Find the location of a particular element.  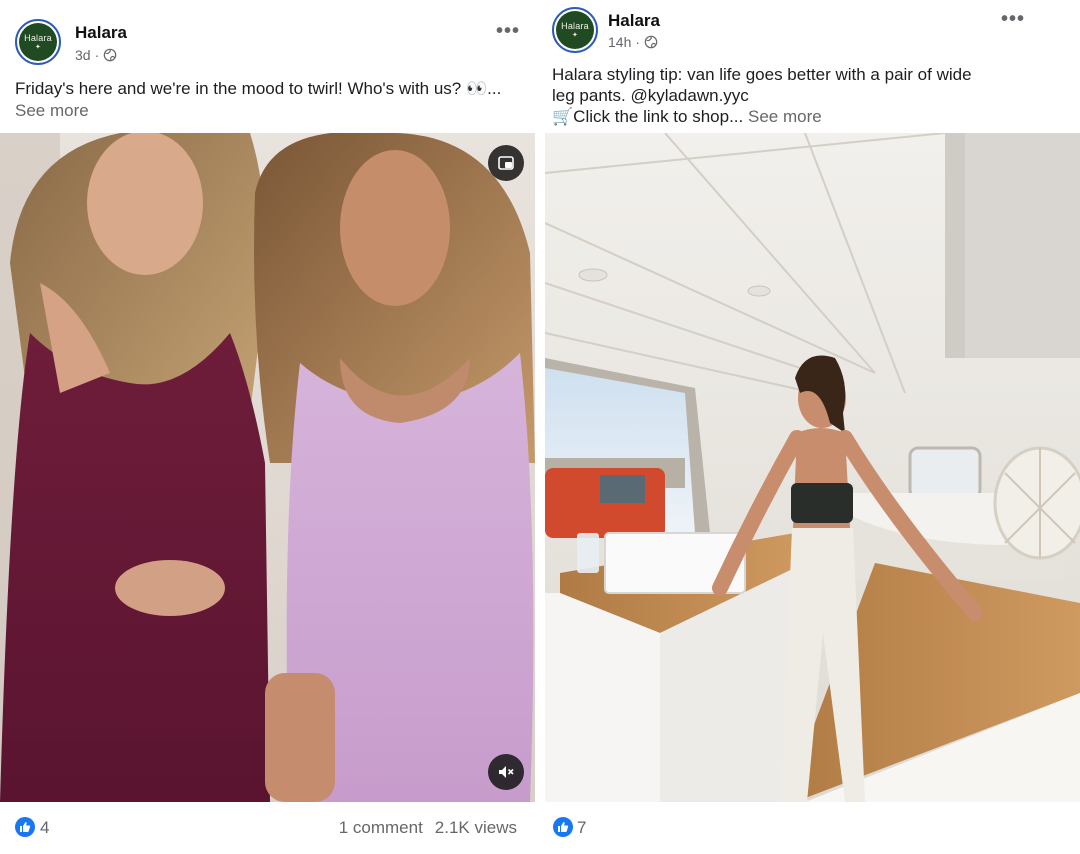

caption-line-3: 🛒Click the link to shop... See more is located at coordinates (812, 116).